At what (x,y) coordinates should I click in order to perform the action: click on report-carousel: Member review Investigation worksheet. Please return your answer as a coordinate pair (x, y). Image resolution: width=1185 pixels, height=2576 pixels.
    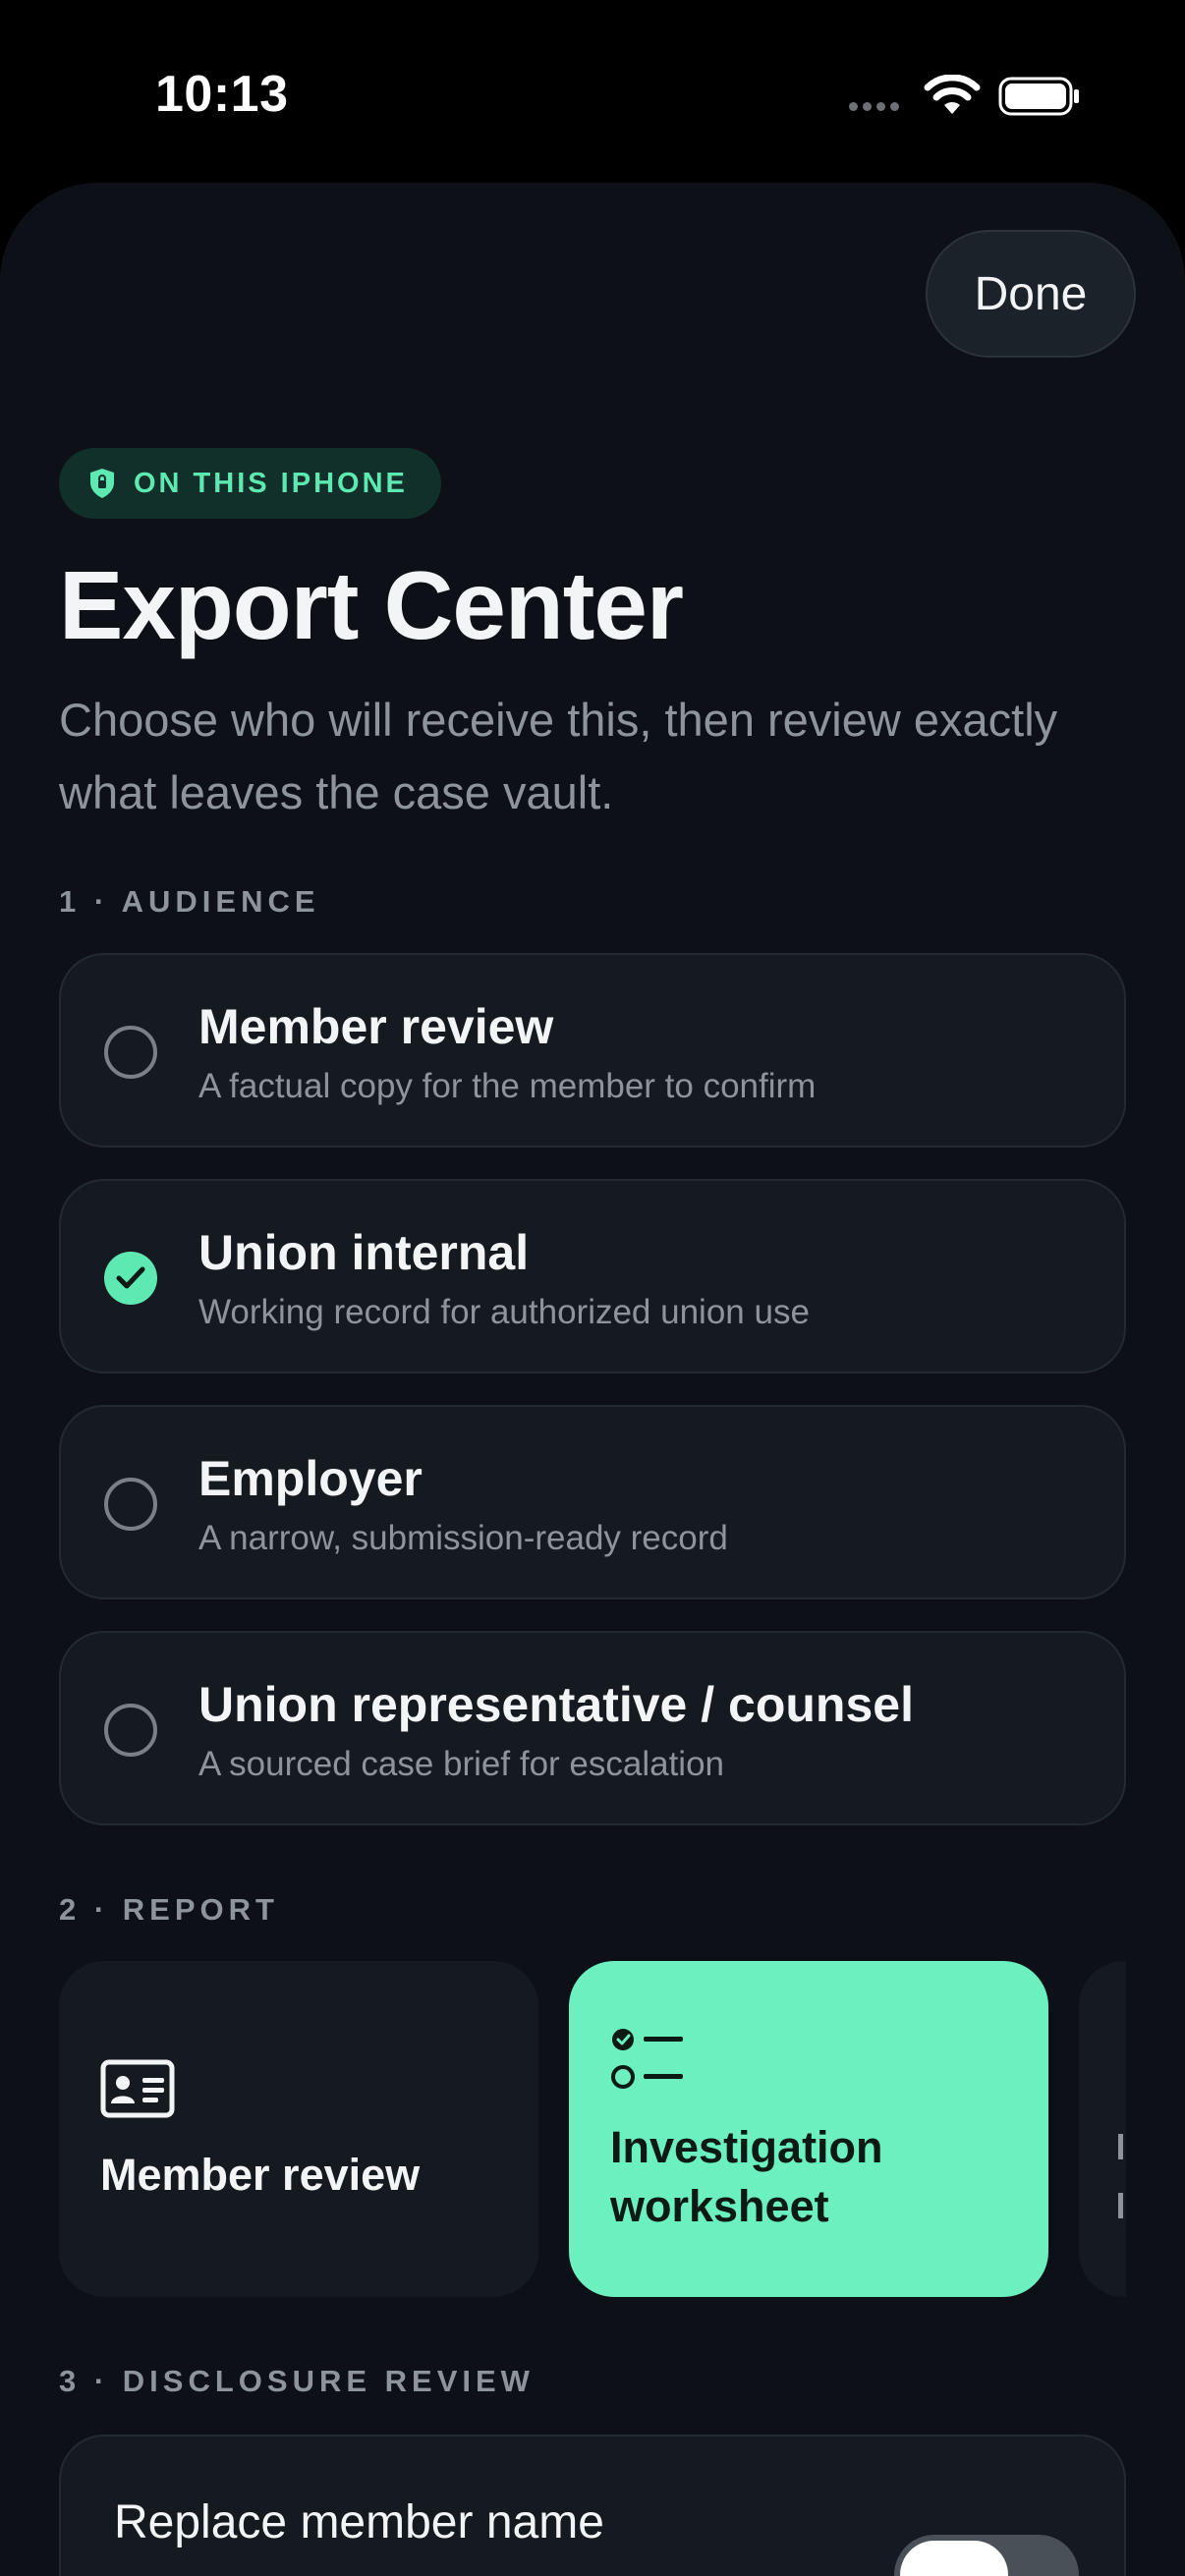
    Looking at the image, I should click on (592, 2129).